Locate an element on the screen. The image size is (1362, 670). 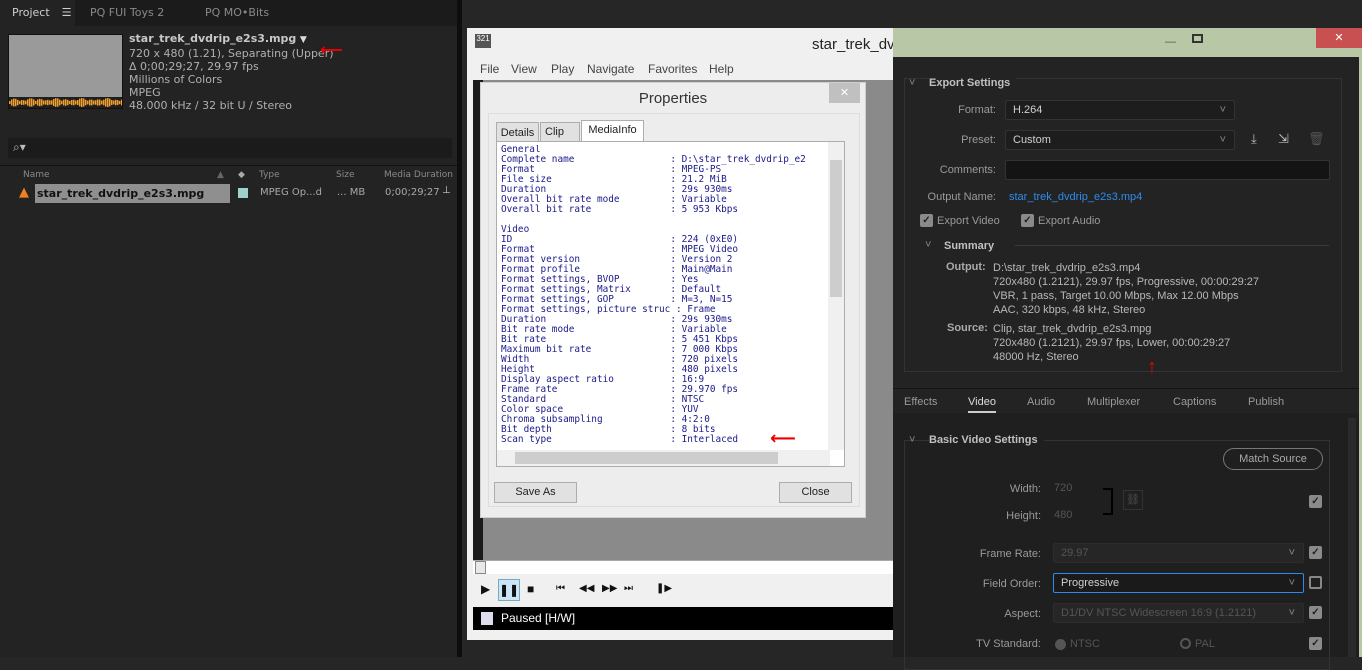
format-dropdown: H.264 ˅ is located at coordinates (1120, 110).